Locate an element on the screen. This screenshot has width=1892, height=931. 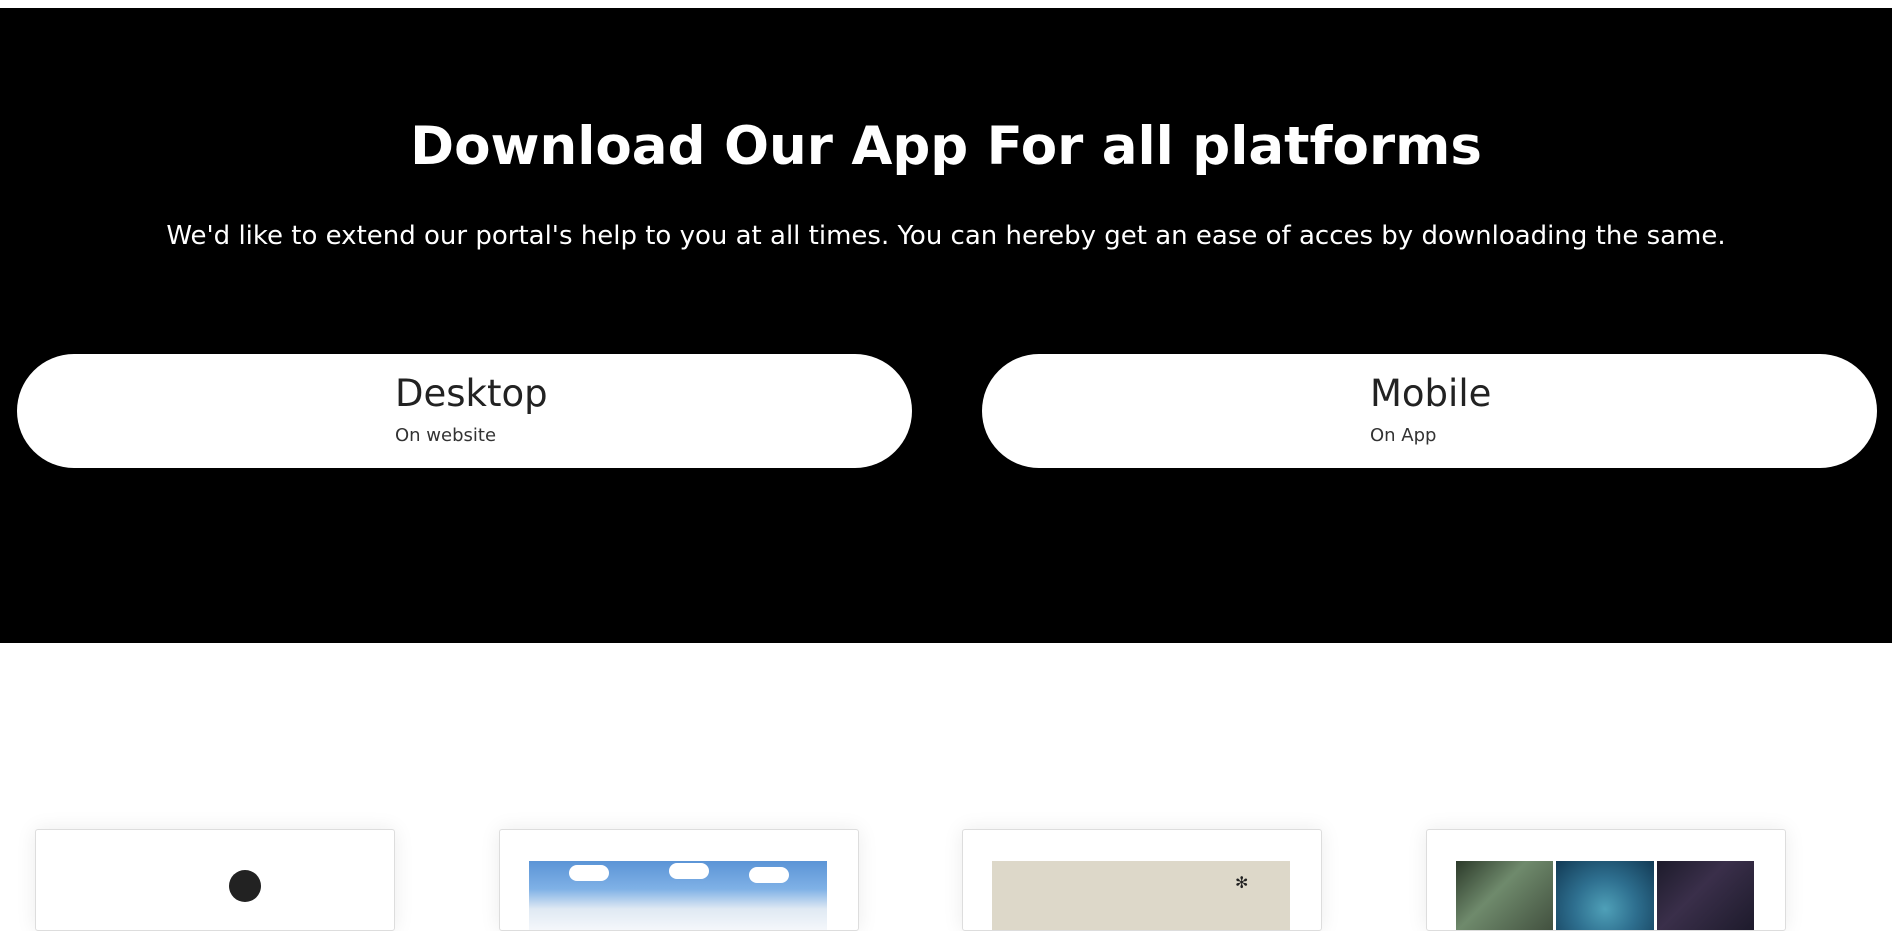
desktop-download-button: Desktop On website is located at coordinates (464, 411).